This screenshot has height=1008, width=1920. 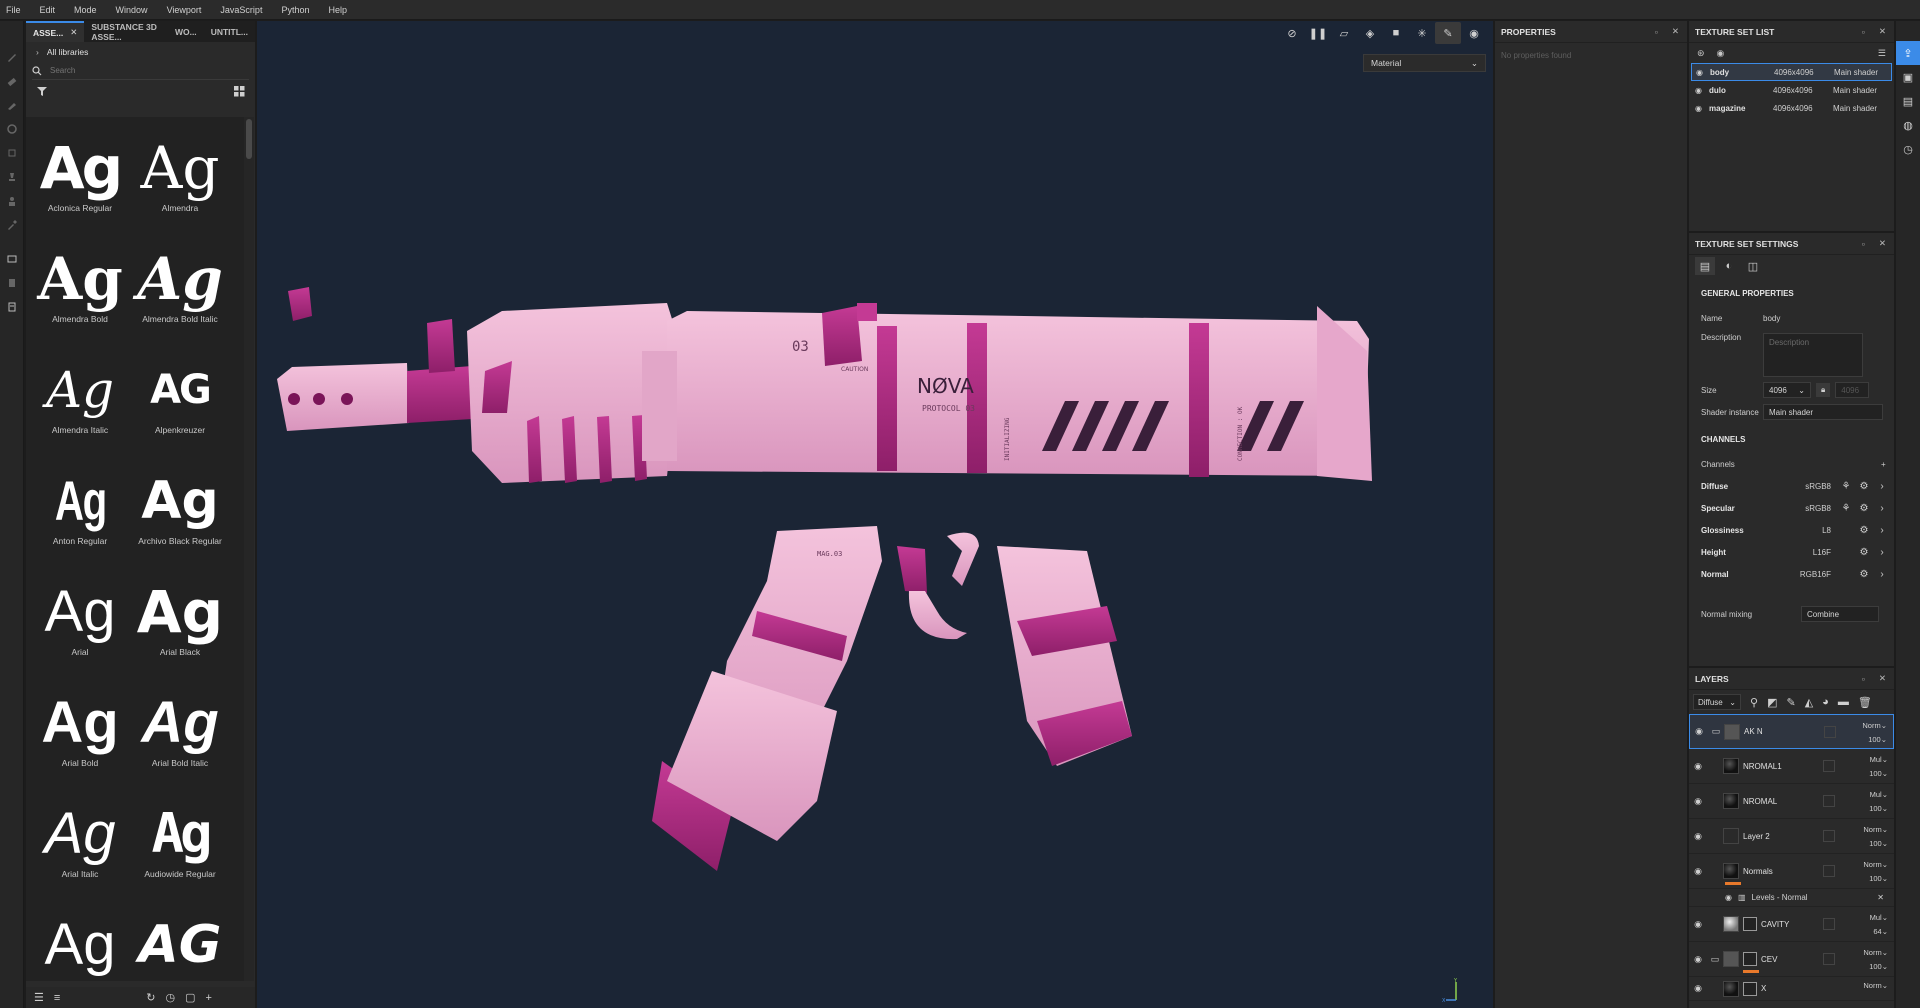 What do you see at coordinates (12, 81) in the screenshot?
I see `eraser-tool` at bounding box center [12, 81].